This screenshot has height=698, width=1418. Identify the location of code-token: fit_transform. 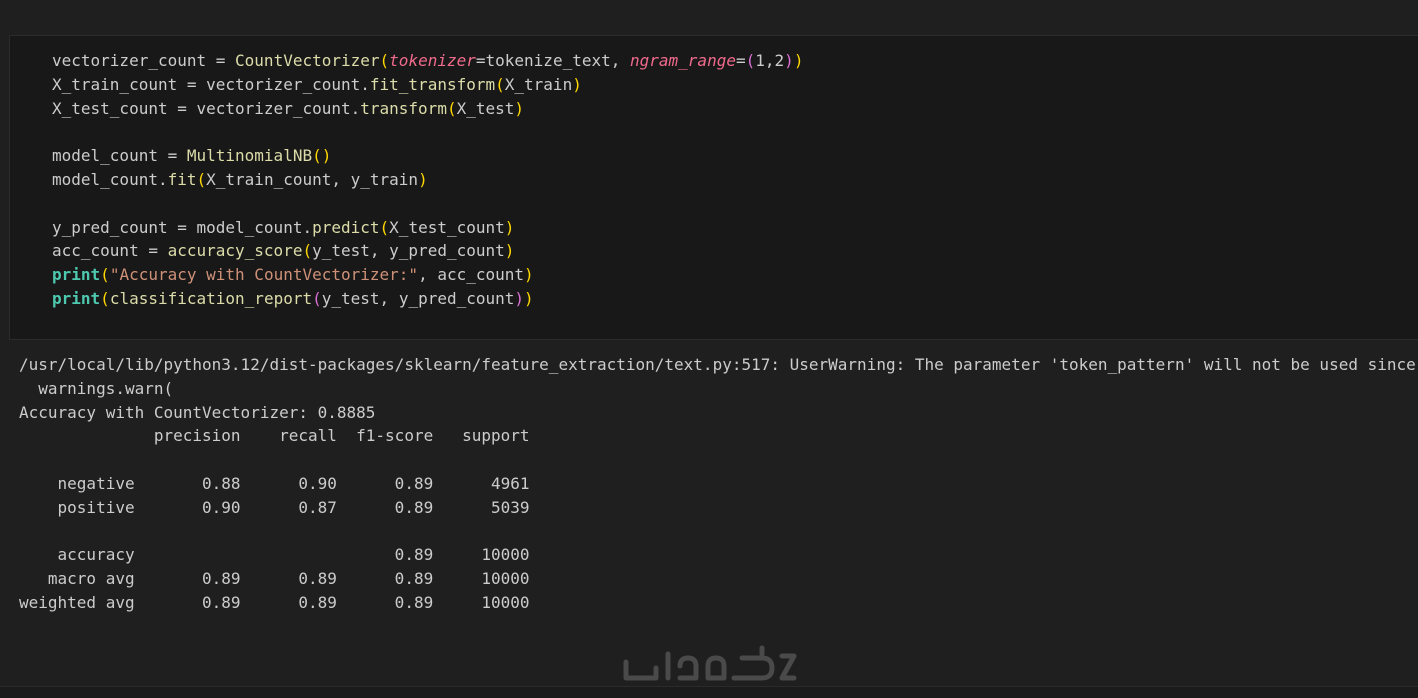
(432, 84).